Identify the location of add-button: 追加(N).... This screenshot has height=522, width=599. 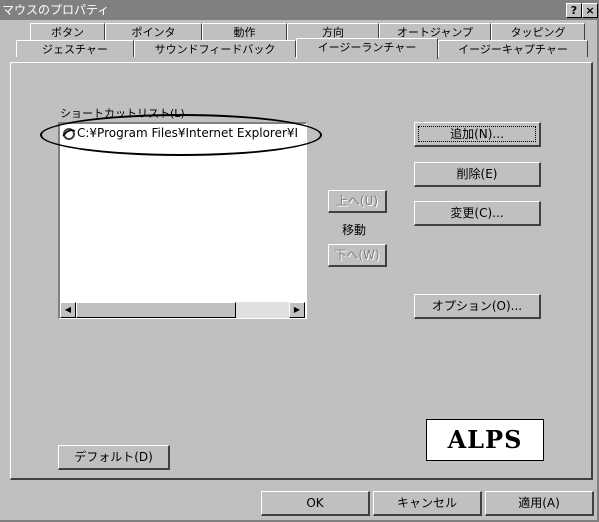
(477, 134).